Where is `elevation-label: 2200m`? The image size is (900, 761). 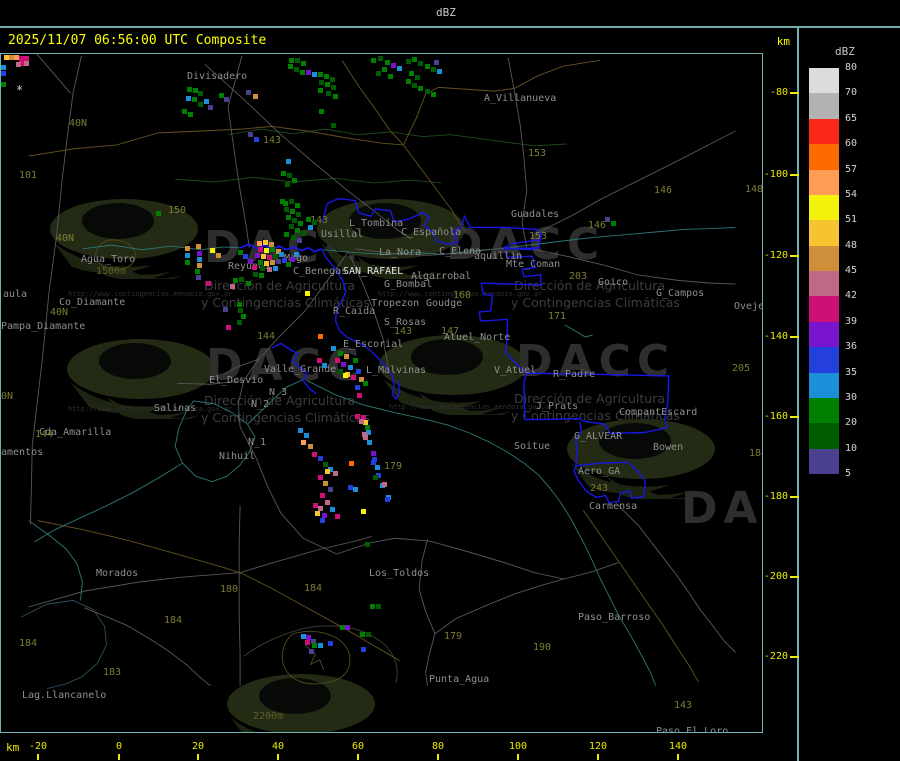 elevation-label: 2200m is located at coordinates (268, 716).